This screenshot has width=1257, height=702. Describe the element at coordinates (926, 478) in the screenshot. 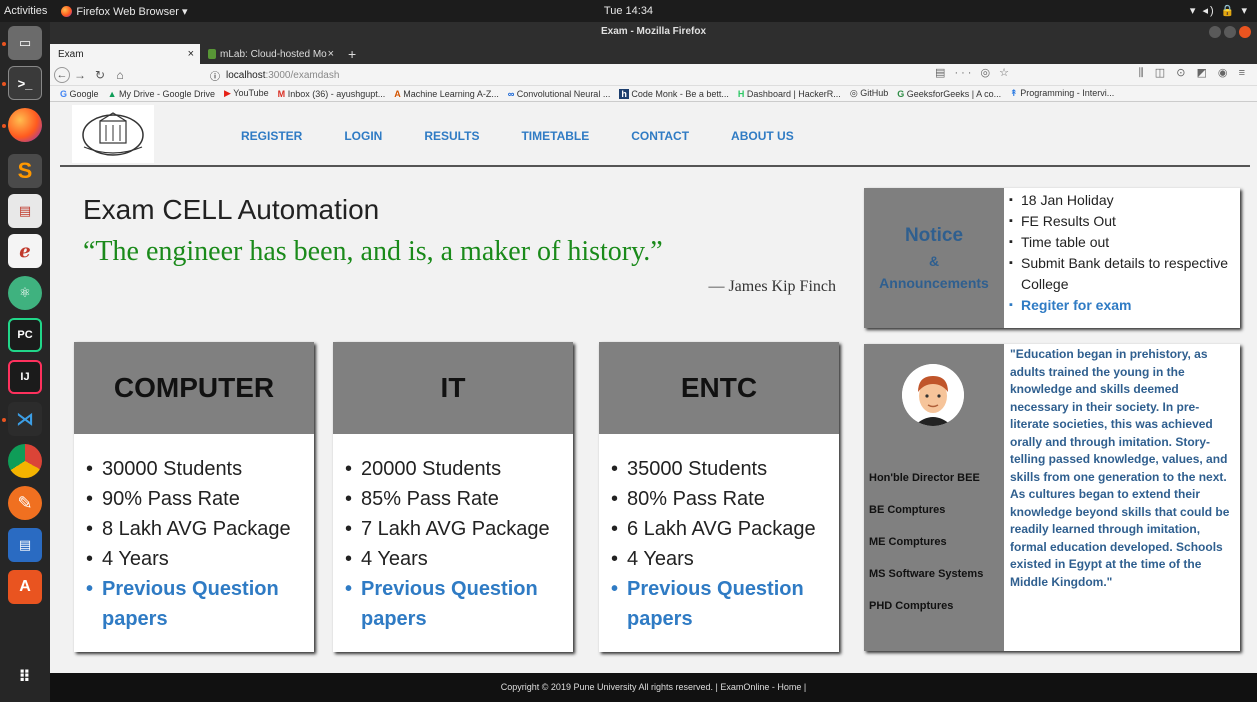

I see `director-link: Hon'ble Director BEE` at that location.